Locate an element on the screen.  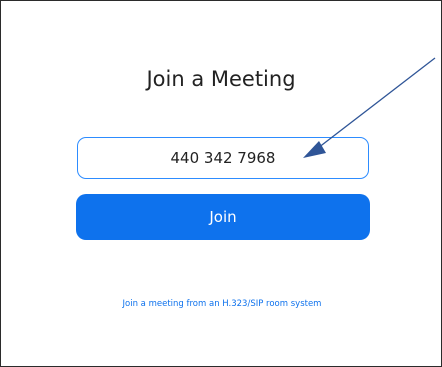
join-button: Join is located at coordinates (223, 217).